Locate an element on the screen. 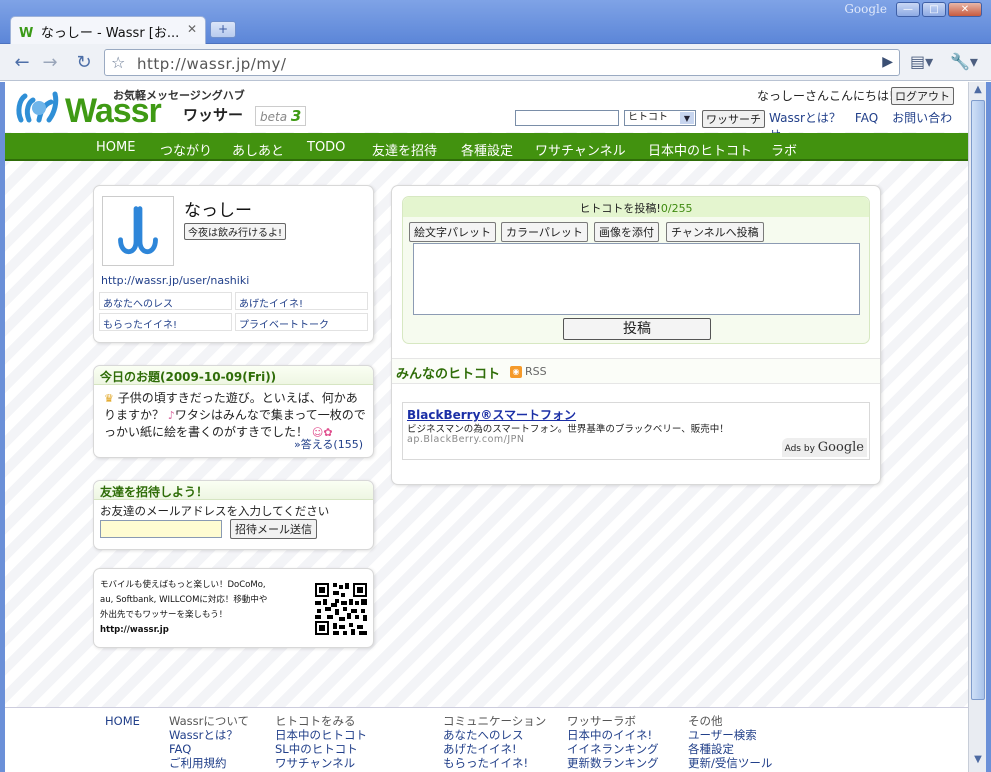 This screenshot has width=991, height=772. footer-link: 更新数ランキング is located at coordinates (613, 763).